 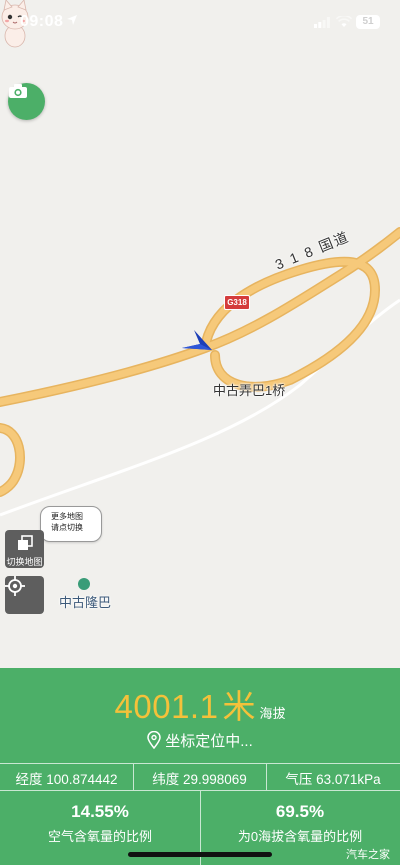 What do you see at coordinates (200, 854) in the screenshot?
I see `home-indicator` at bounding box center [200, 854].